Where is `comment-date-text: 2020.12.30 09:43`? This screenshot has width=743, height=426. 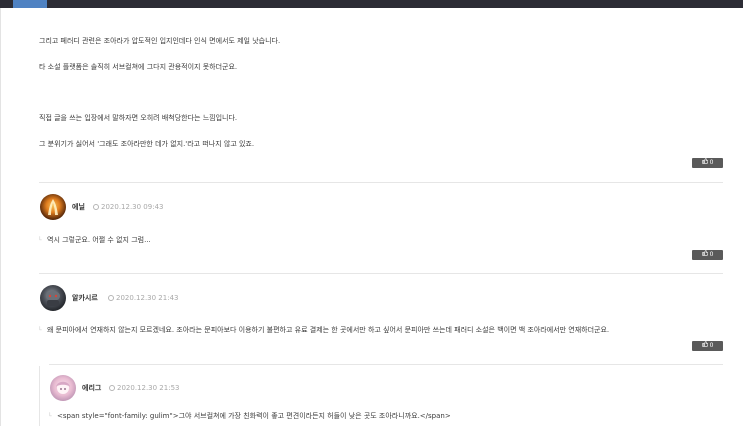
comment-date-text: 2020.12.30 09:43 is located at coordinates (132, 207).